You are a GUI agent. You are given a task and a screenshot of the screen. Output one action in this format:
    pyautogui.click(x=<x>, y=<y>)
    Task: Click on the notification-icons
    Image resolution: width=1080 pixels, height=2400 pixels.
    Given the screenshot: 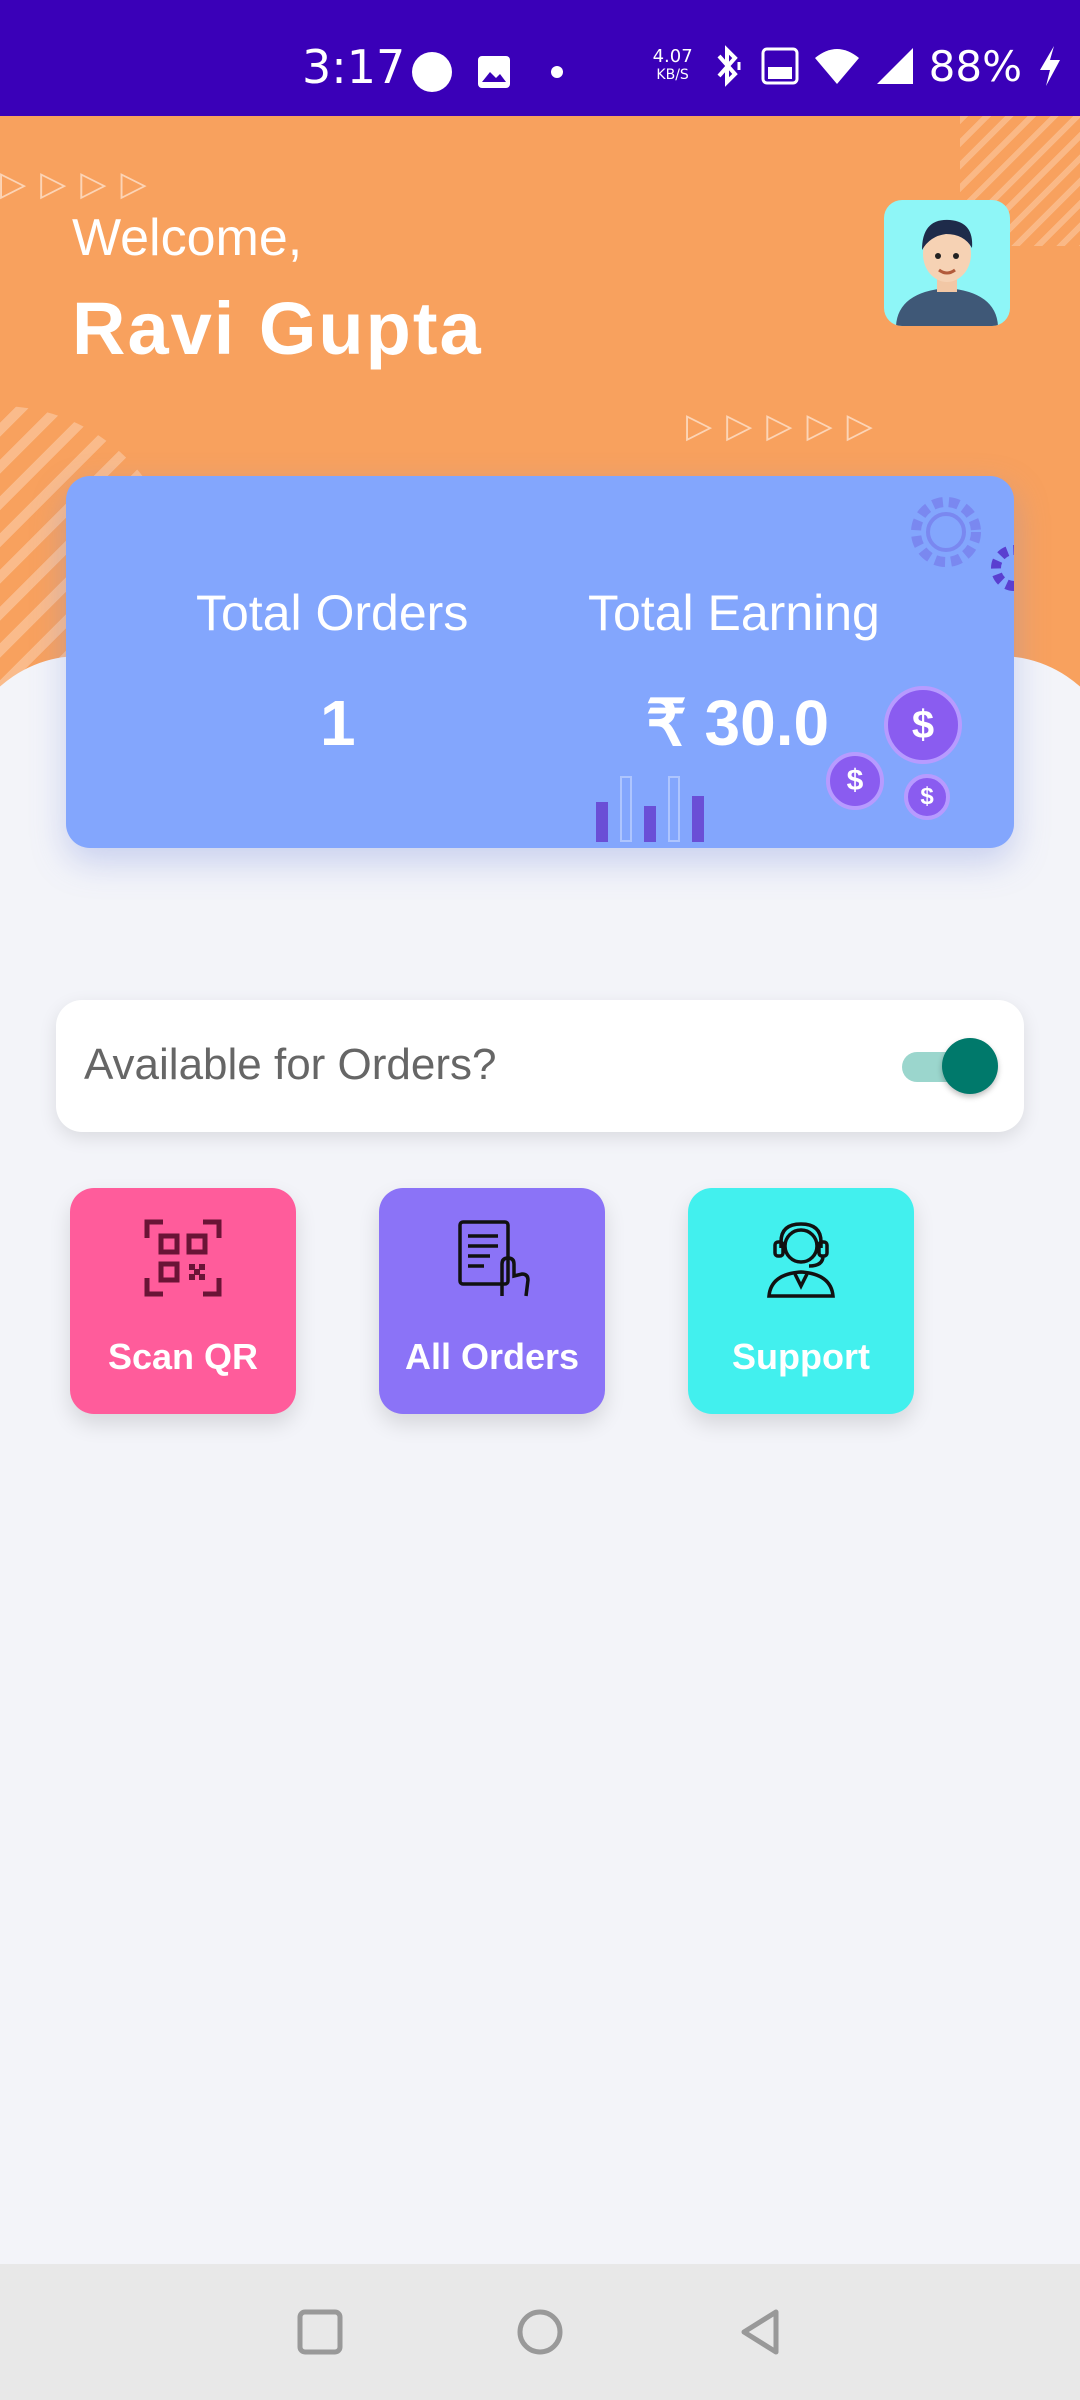 What is the action you would take?
    pyautogui.click(x=491, y=72)
    